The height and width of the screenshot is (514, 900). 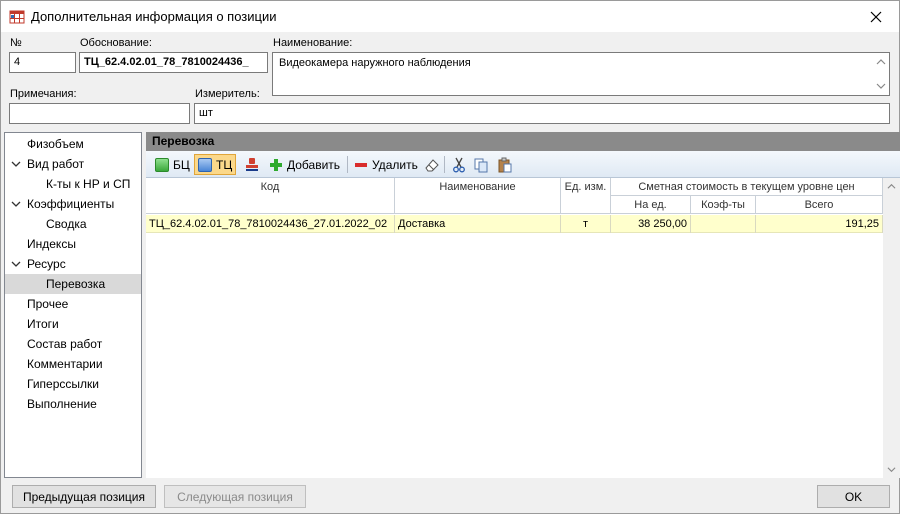 What do you see at coordinates (73, 264) in the screenshot?
I see `tree-item: Ресурс` at bounding box center [73, 264].